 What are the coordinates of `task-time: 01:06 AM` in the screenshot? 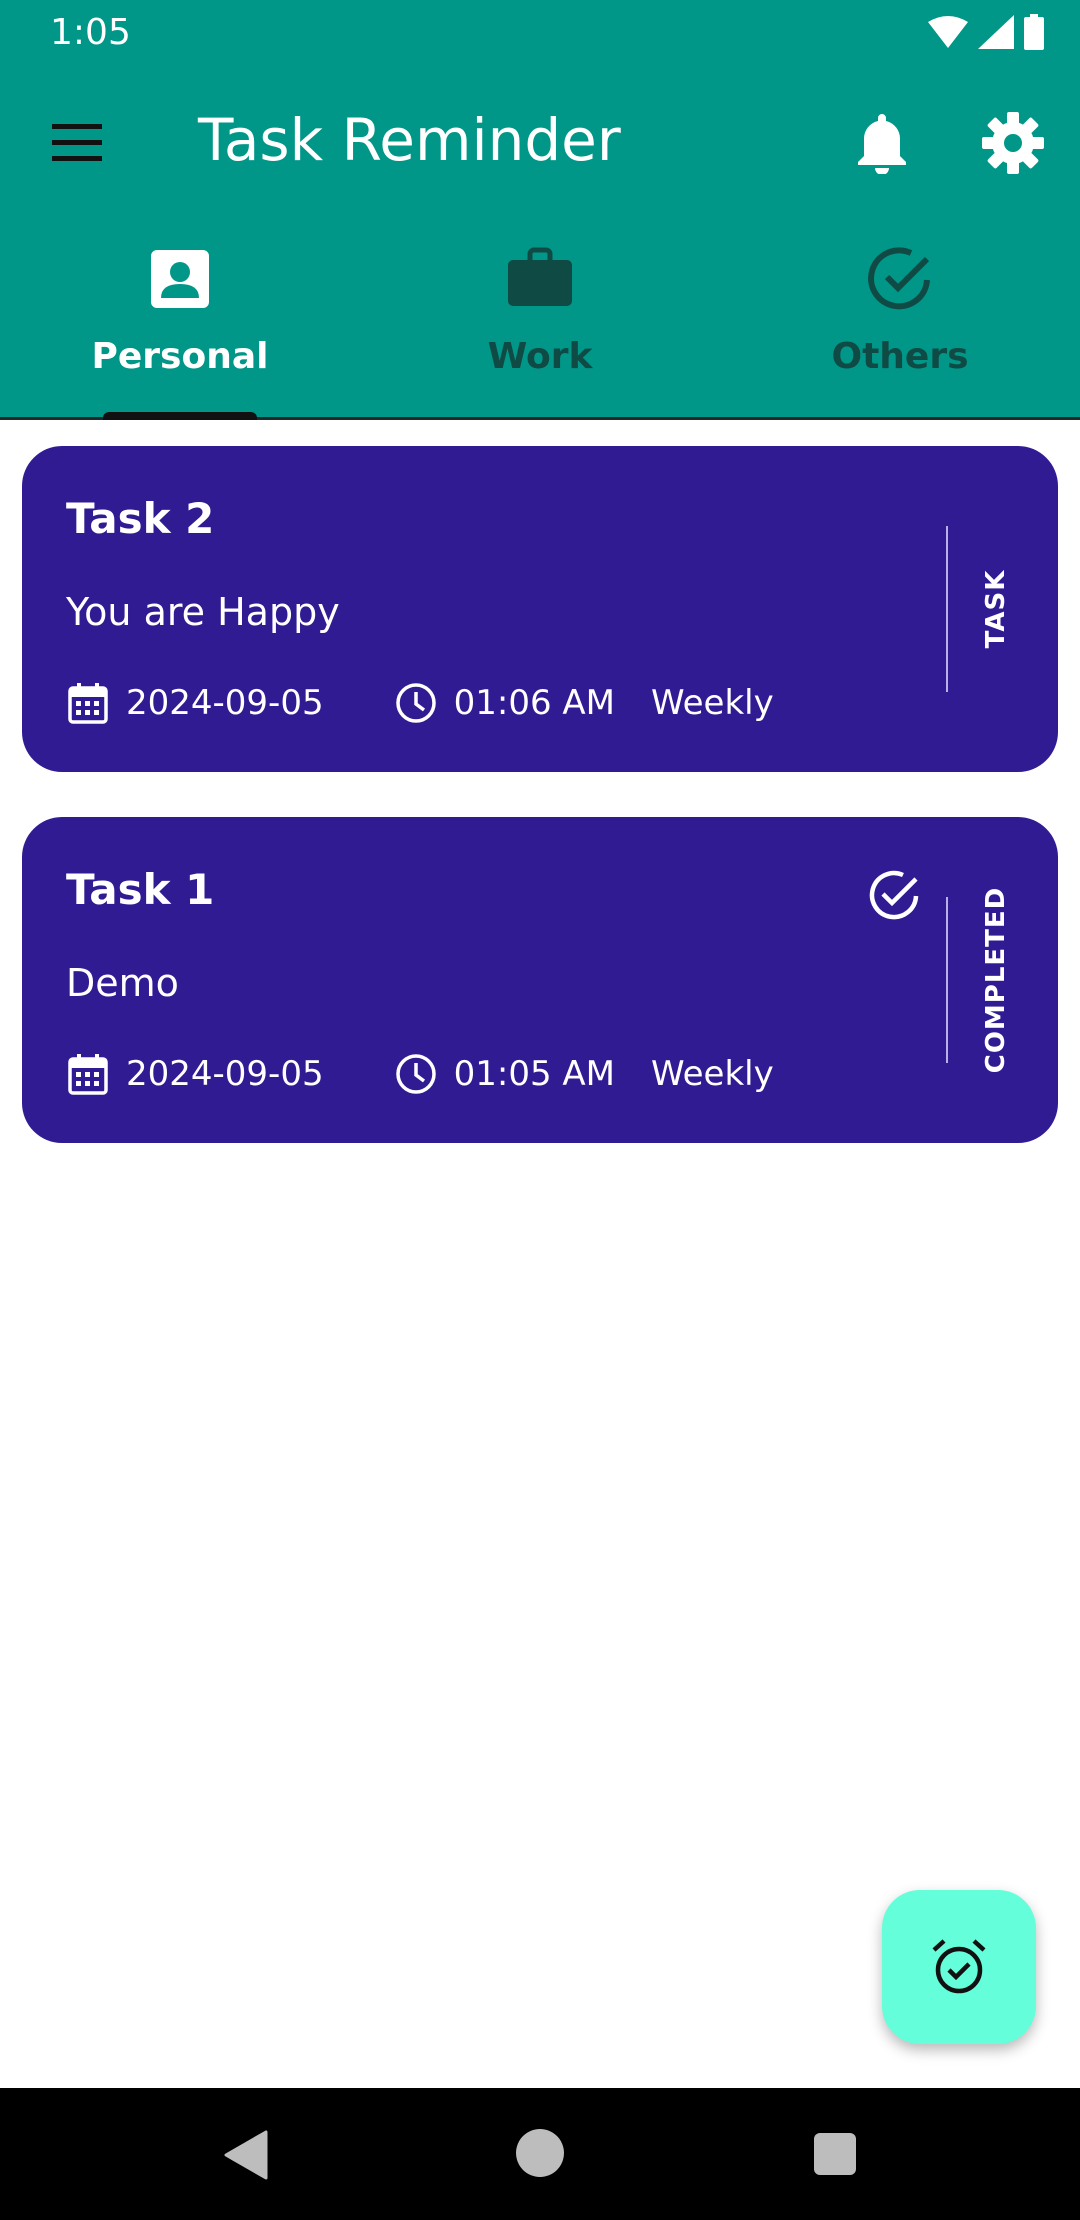 It's located at (534, 703).